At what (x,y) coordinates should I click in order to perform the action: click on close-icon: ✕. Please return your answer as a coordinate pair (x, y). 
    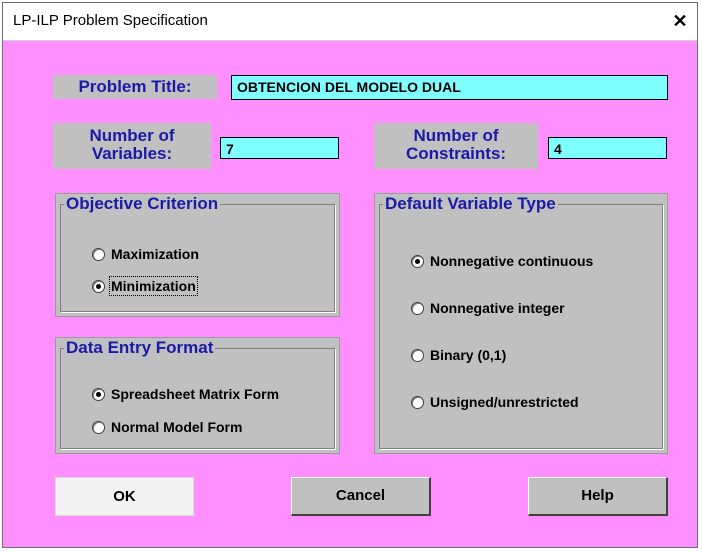
    Looking at the image, I should click on (680, 21).